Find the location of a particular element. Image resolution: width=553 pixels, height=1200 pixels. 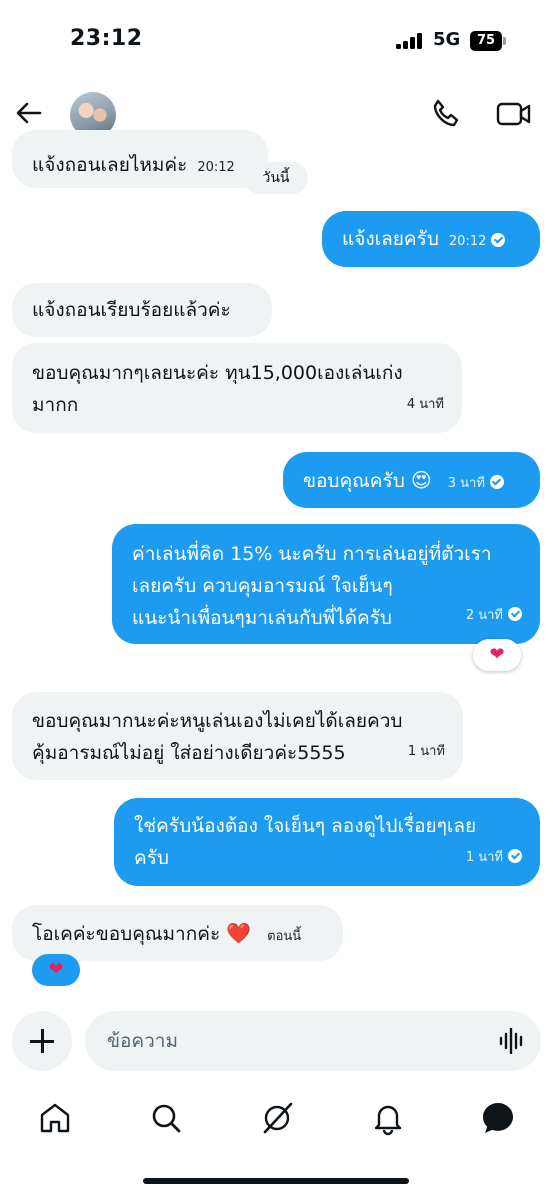

back-arrow-icon is located at coordinates (29, 113).